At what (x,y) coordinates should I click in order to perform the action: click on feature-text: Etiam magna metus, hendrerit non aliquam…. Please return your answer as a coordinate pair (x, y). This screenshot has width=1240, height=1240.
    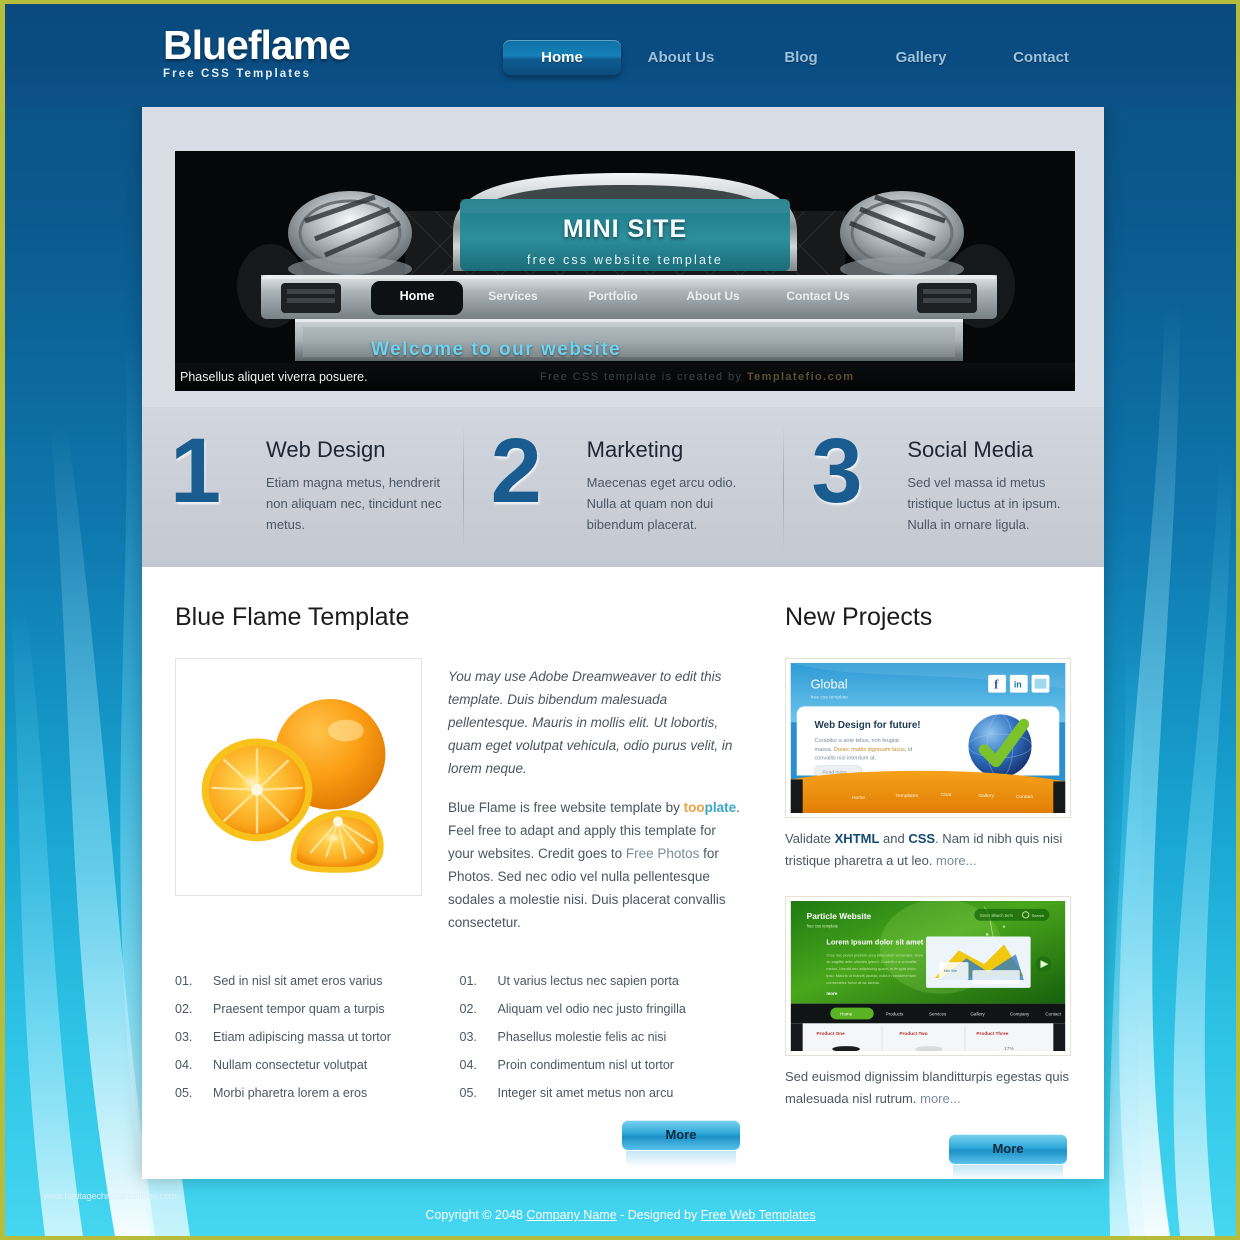
    Looking at the image, I should click on (354, 503).